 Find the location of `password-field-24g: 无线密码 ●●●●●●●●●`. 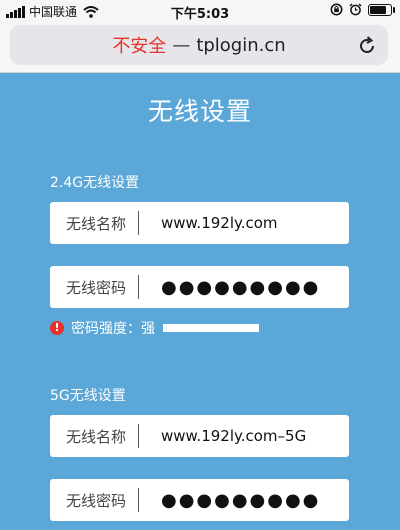

password-field-24g: 无线密码 ●●●●●●●●● is located at coordinates (199, 287).